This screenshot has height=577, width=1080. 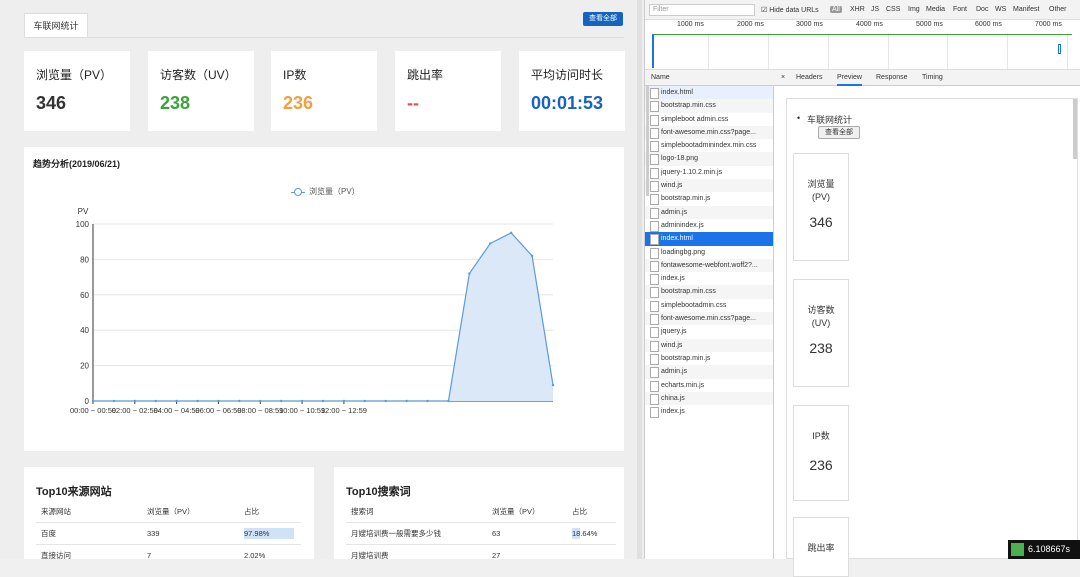 I want to click on cell-pv: 27, so click(x=527, y=554).